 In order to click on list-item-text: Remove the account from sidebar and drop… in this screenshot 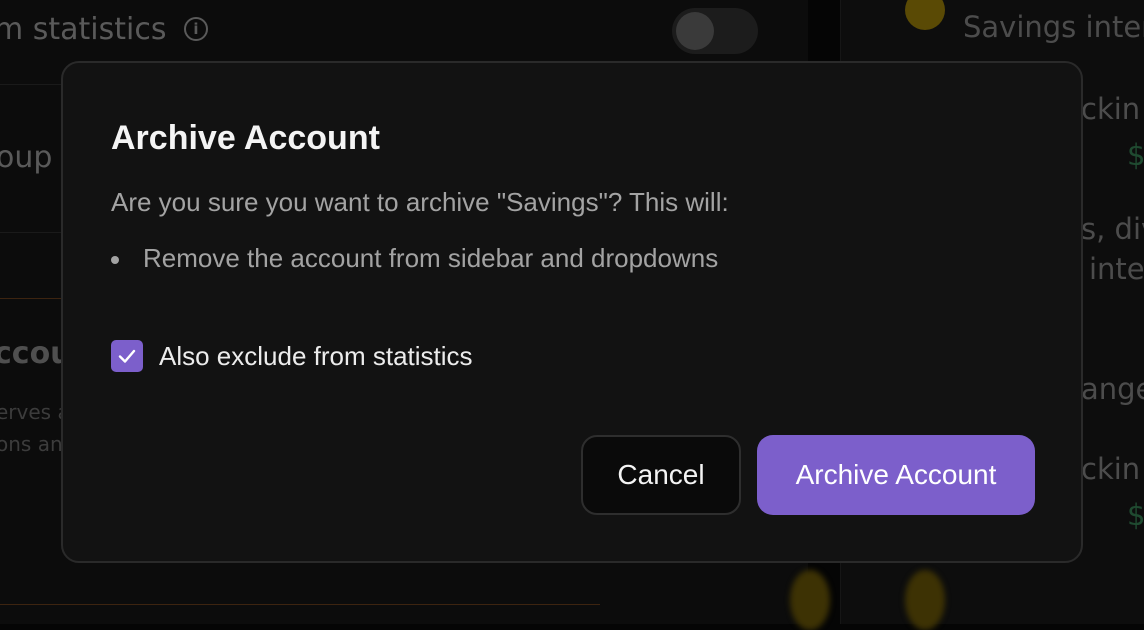, I will do `click(431, 258)`.